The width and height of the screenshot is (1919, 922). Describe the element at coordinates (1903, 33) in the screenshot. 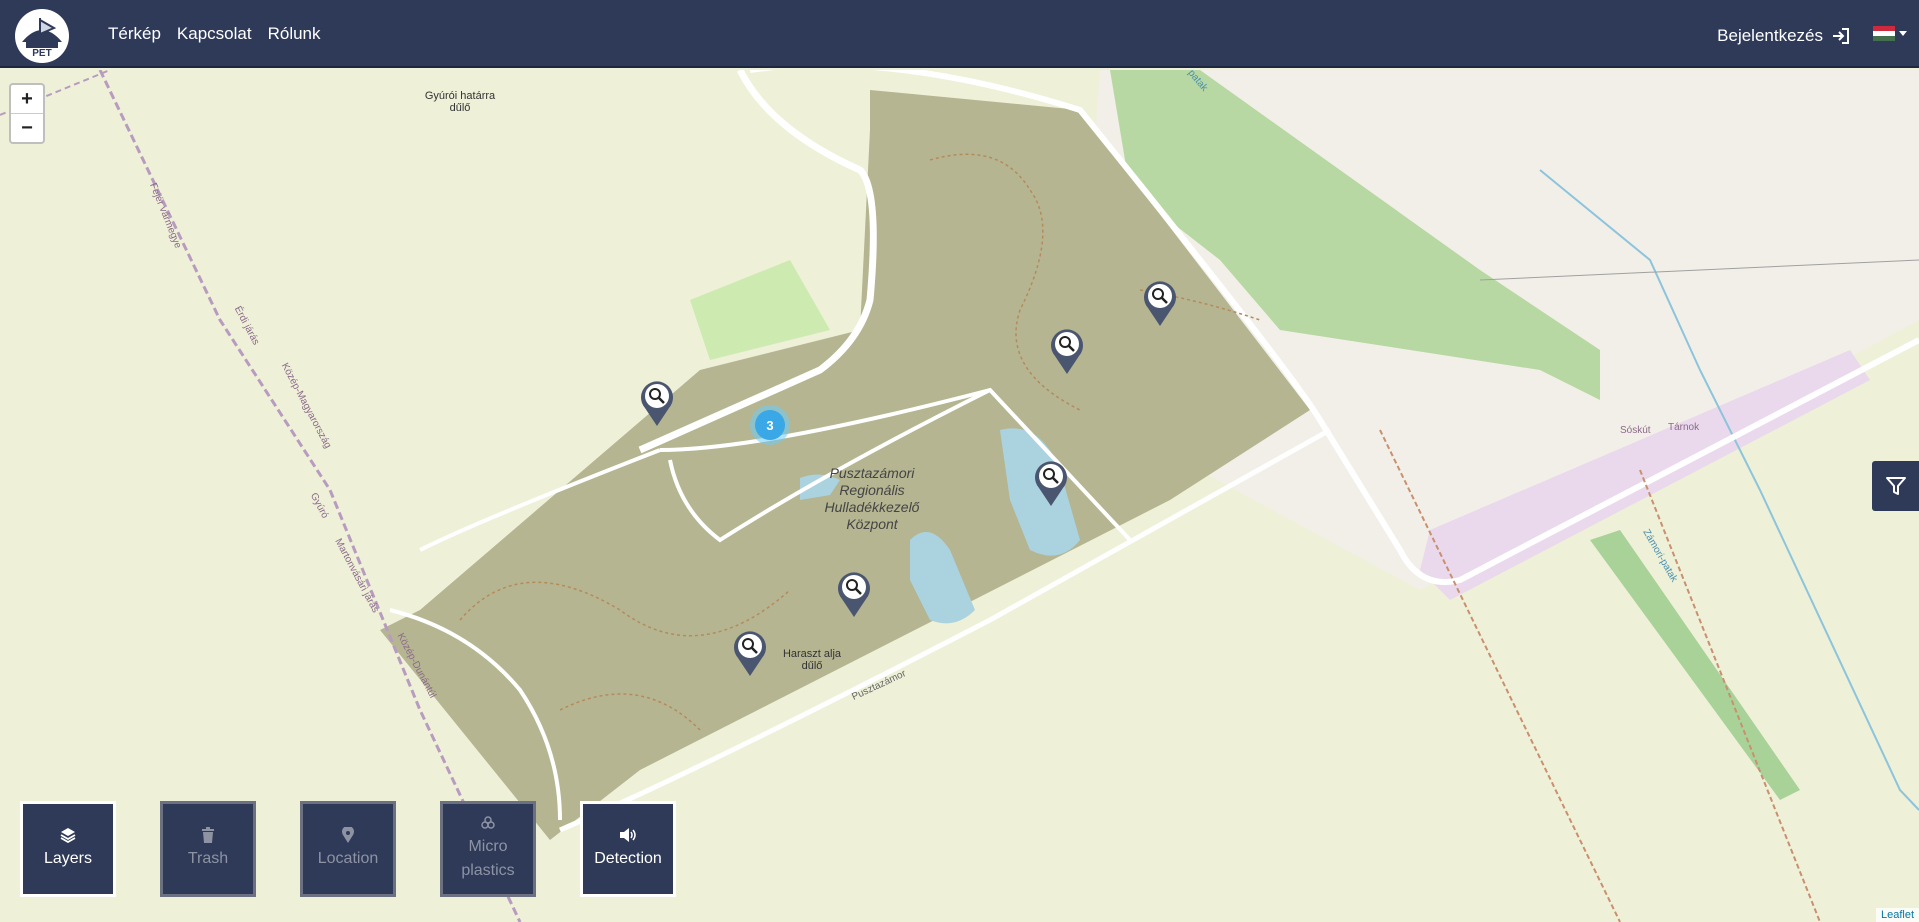

I see `chevron-down-icon` at that location.